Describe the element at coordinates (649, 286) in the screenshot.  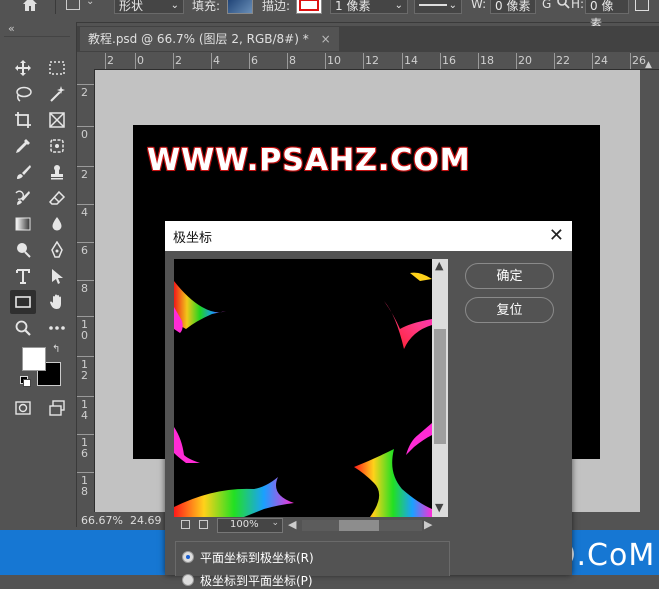
I see `canvas-vertical-scrollbar: ▲` at that location.